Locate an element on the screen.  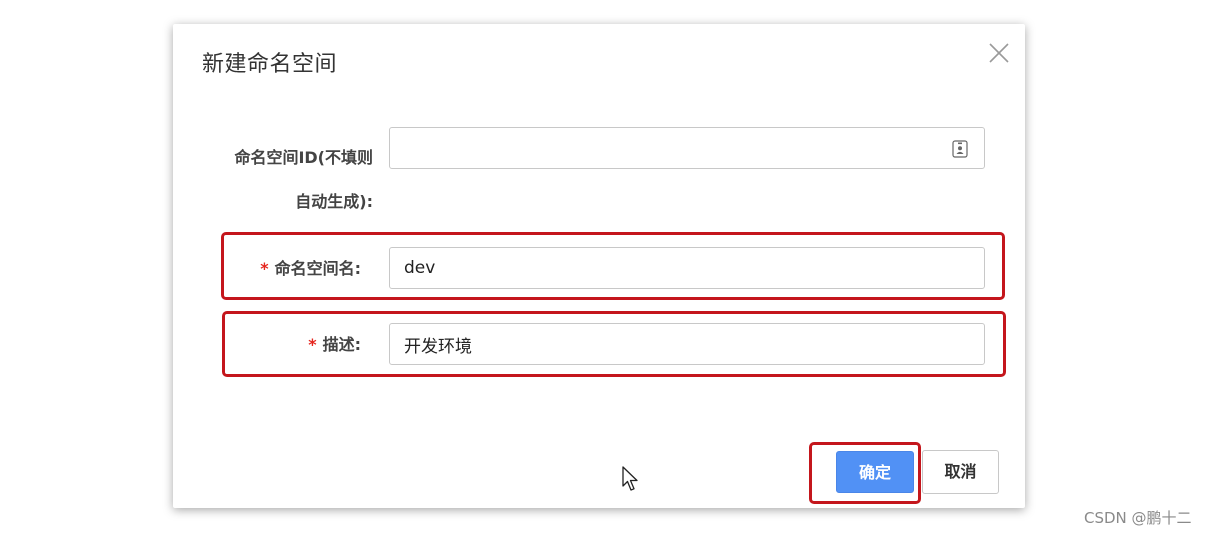
confirm-button: 确定 is located at coordinates (875, 472).